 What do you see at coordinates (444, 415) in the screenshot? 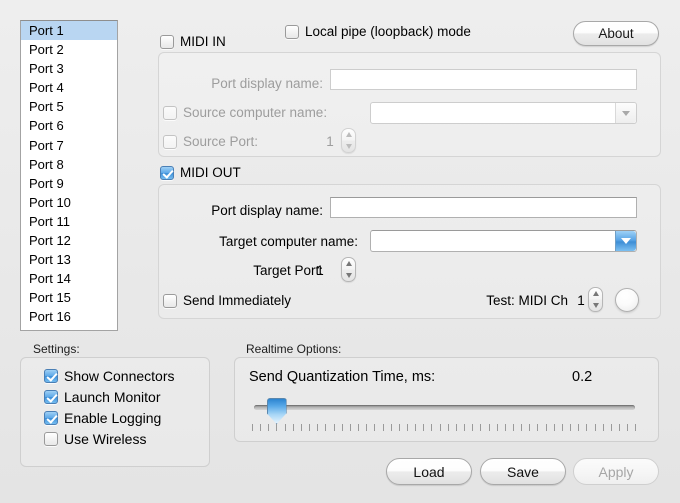
I see `send-quantization-slider` at bounding box center [444, 415].